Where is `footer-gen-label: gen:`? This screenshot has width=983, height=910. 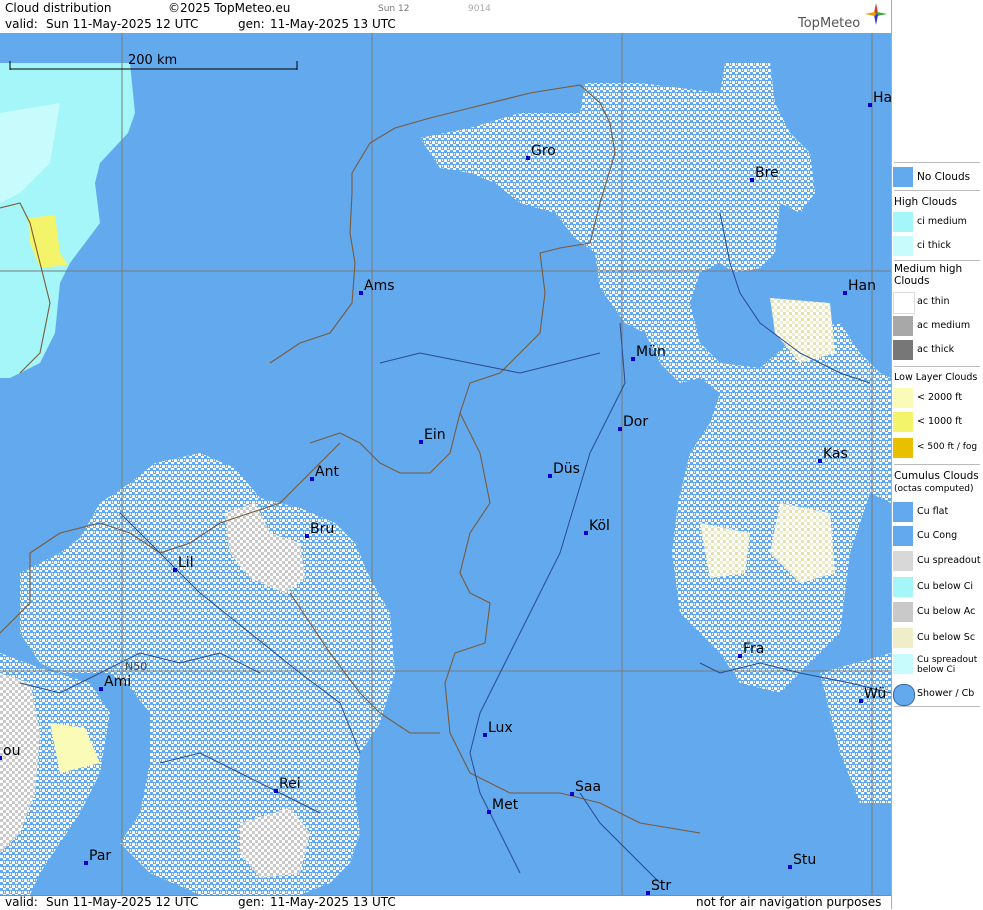
footer-gen-label: gen: is located at coordinates (251, 902).